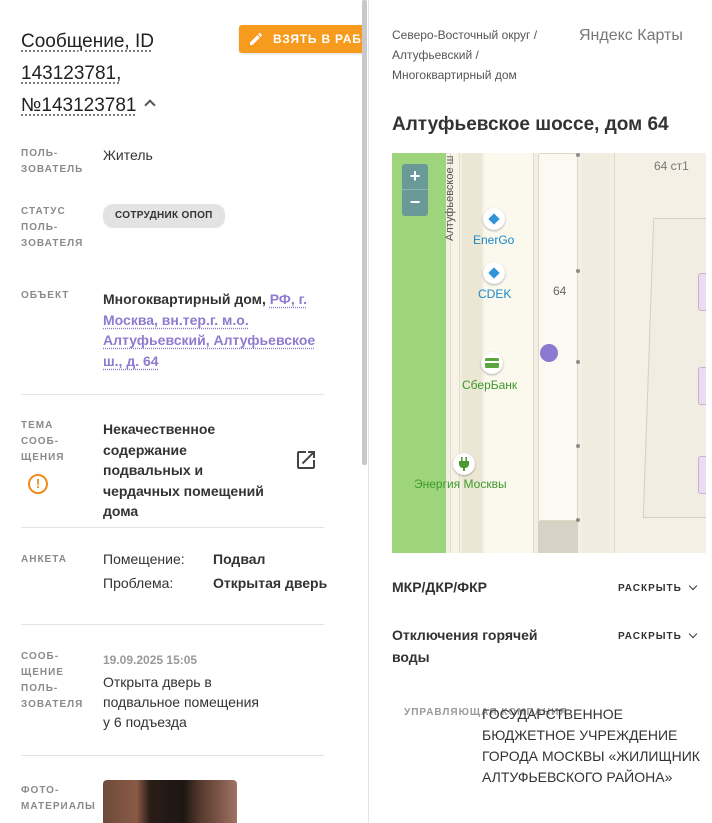  What do you see at coordinates (164, 216) in the screenshot?
I see `status-badge: СОТРУДНИК ОПОП` at bounding box center [164, 216].